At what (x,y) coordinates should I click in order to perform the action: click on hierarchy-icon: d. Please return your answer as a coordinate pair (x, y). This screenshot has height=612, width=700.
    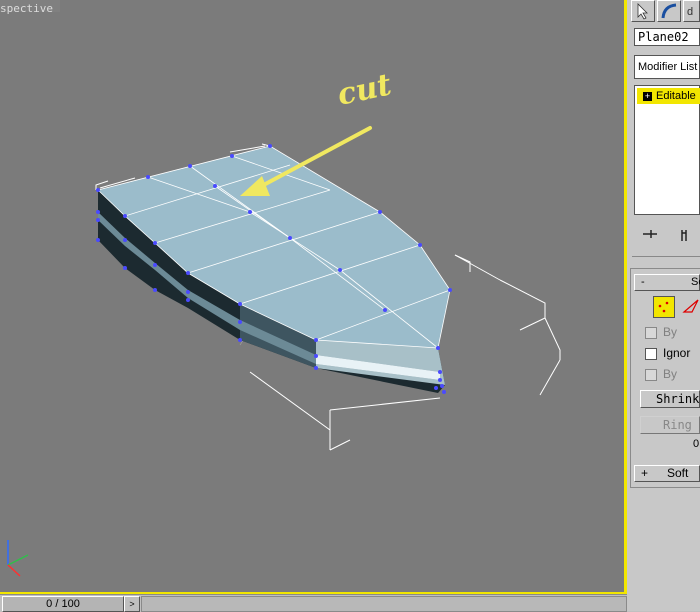
    Looking at the image, I should click on (690, 12).